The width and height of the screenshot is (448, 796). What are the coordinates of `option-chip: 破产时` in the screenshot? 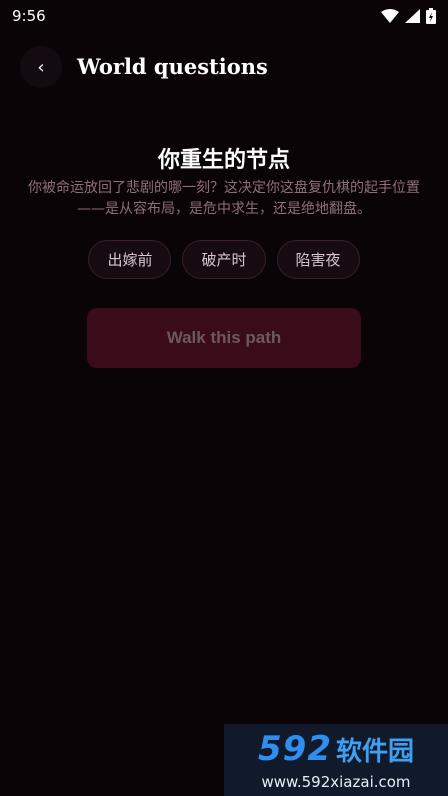 It's located at (224, 259).